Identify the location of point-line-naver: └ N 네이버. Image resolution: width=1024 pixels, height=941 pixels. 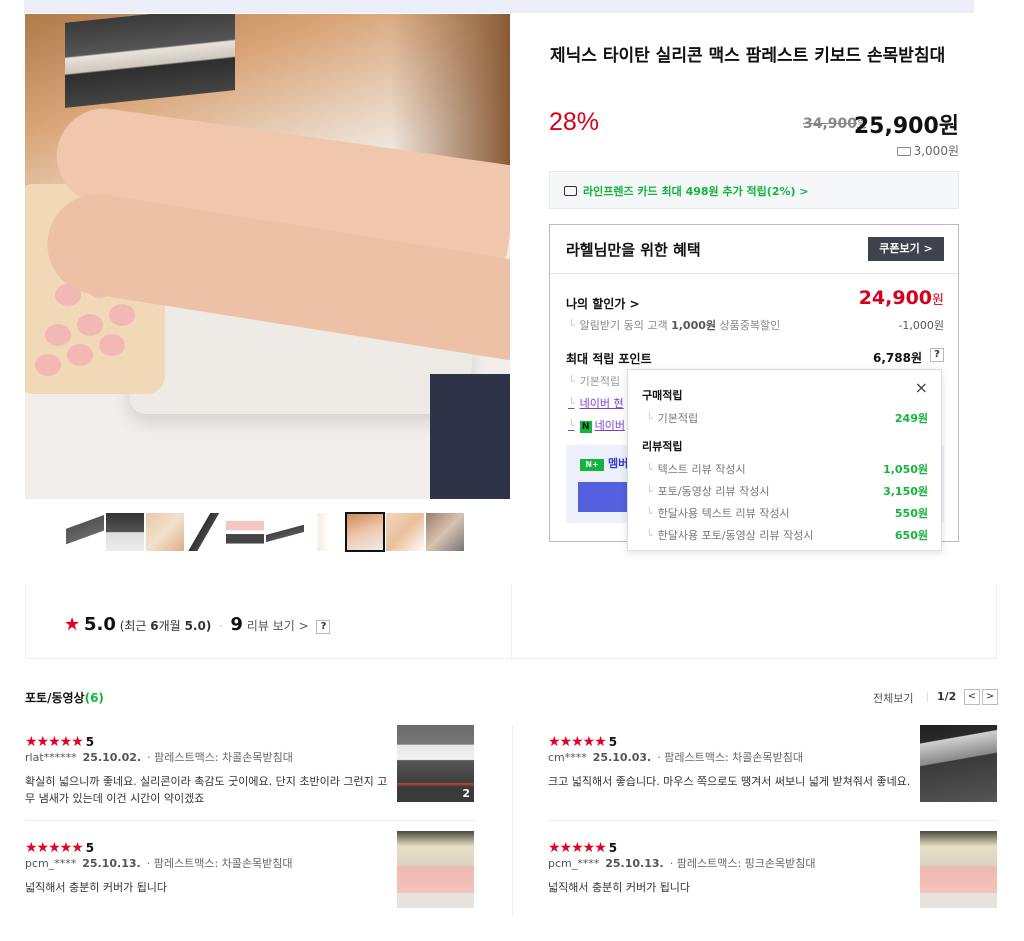
(596, 425).